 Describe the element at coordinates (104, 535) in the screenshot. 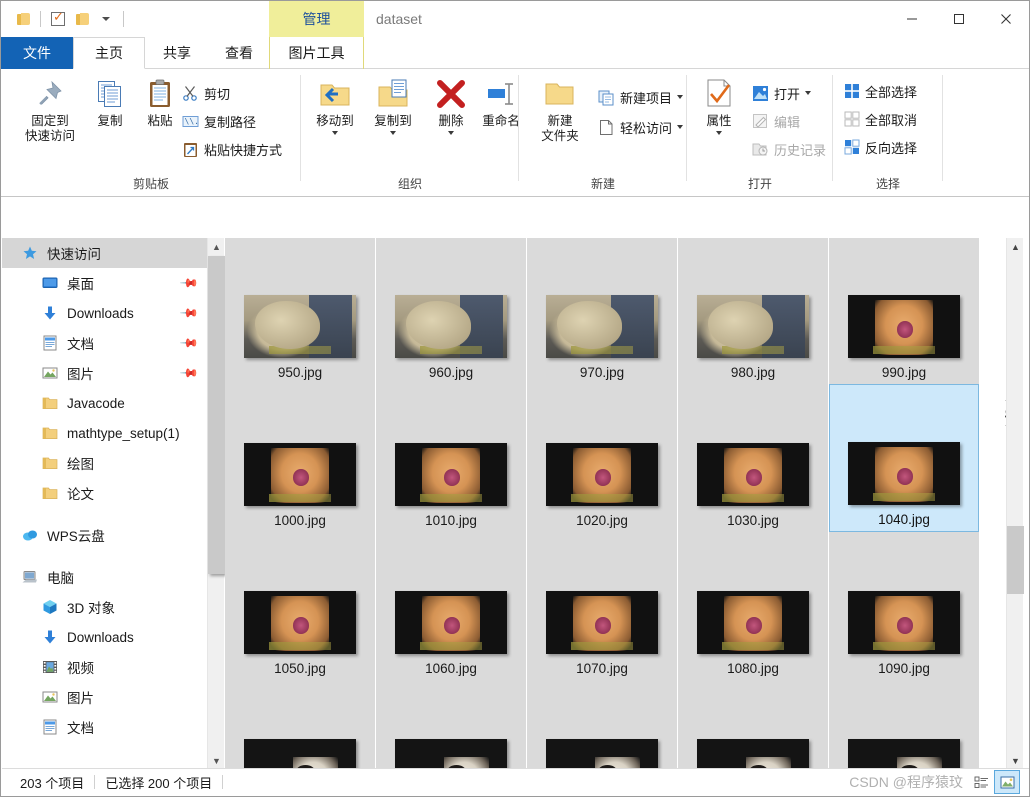

I see `sidebar-item-wps-cloud: WPS云盘` at that location.